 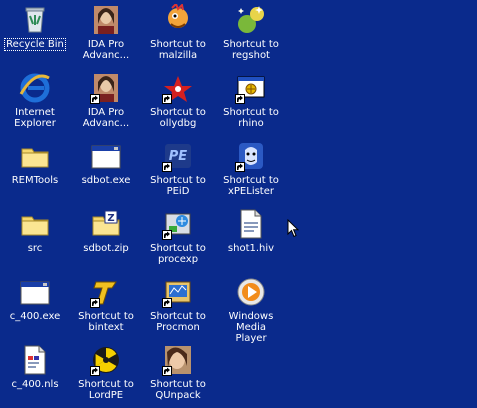 I want to click on desktop-icon: Shortcut to xPELister, so click(x=251, y=171).